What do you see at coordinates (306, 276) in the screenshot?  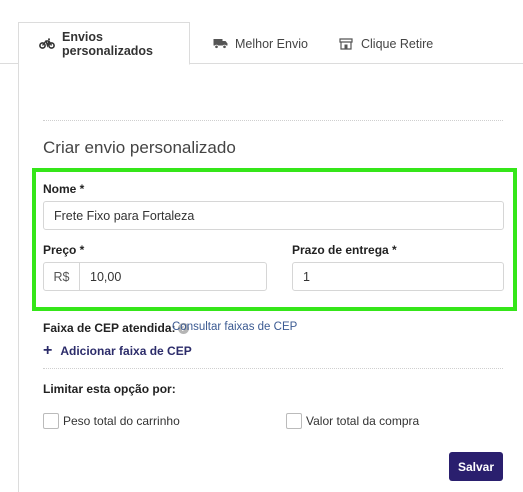 I see `prazo-input-value: 1` at bounding box center [306, 276].